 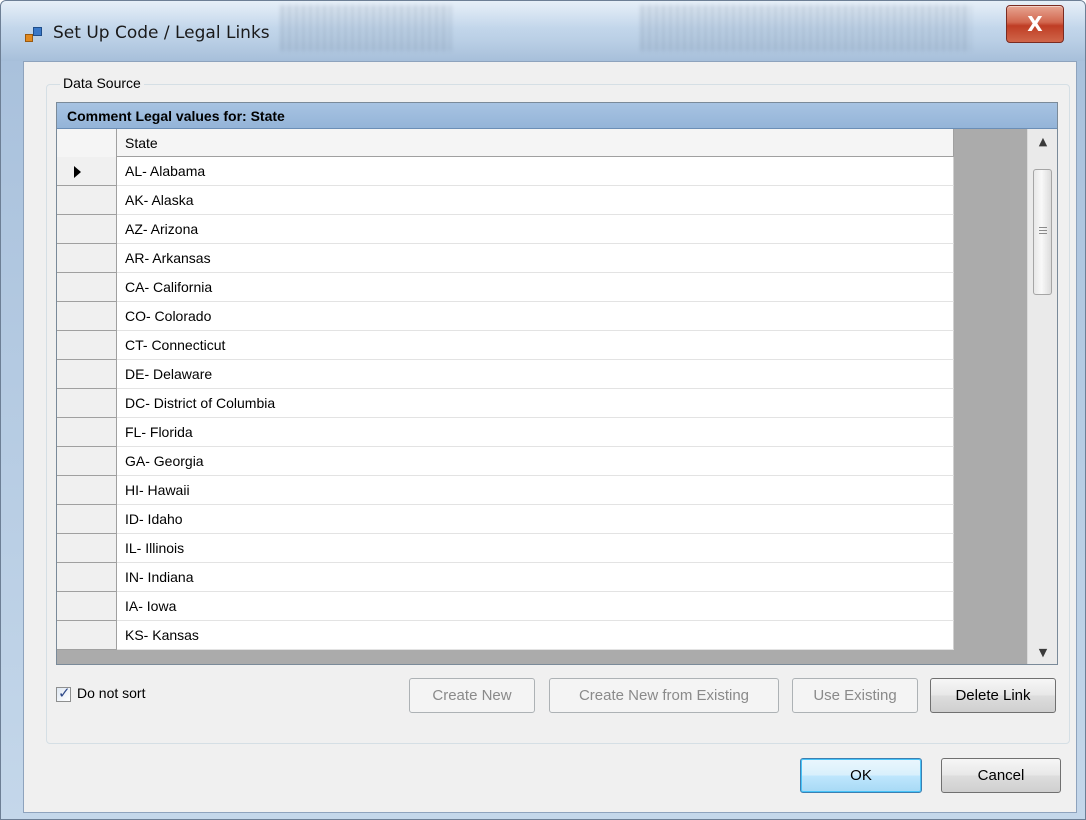 What do you see at coordinates (102, 83) in the screenshot?
I see `groupbox-label: Data Source` at bounding box center [102, 83].